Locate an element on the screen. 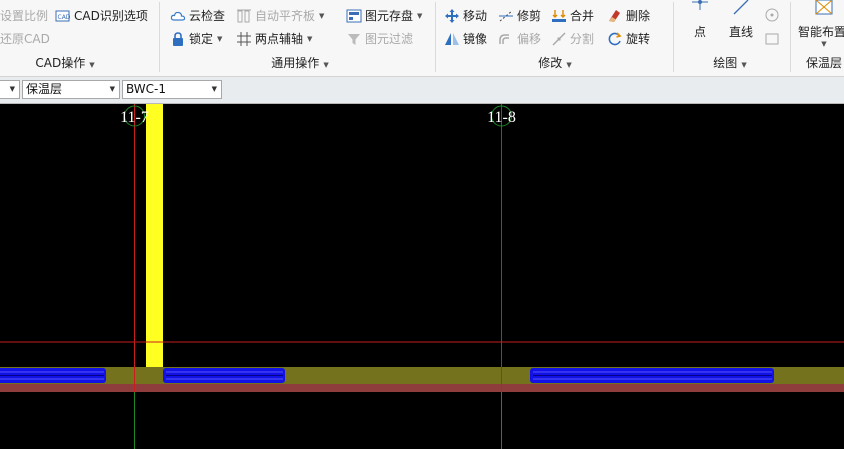 The height and width of the screenshot is (449, 844). layer-combo-value: 保温层 is located at coordinates (44, 89).